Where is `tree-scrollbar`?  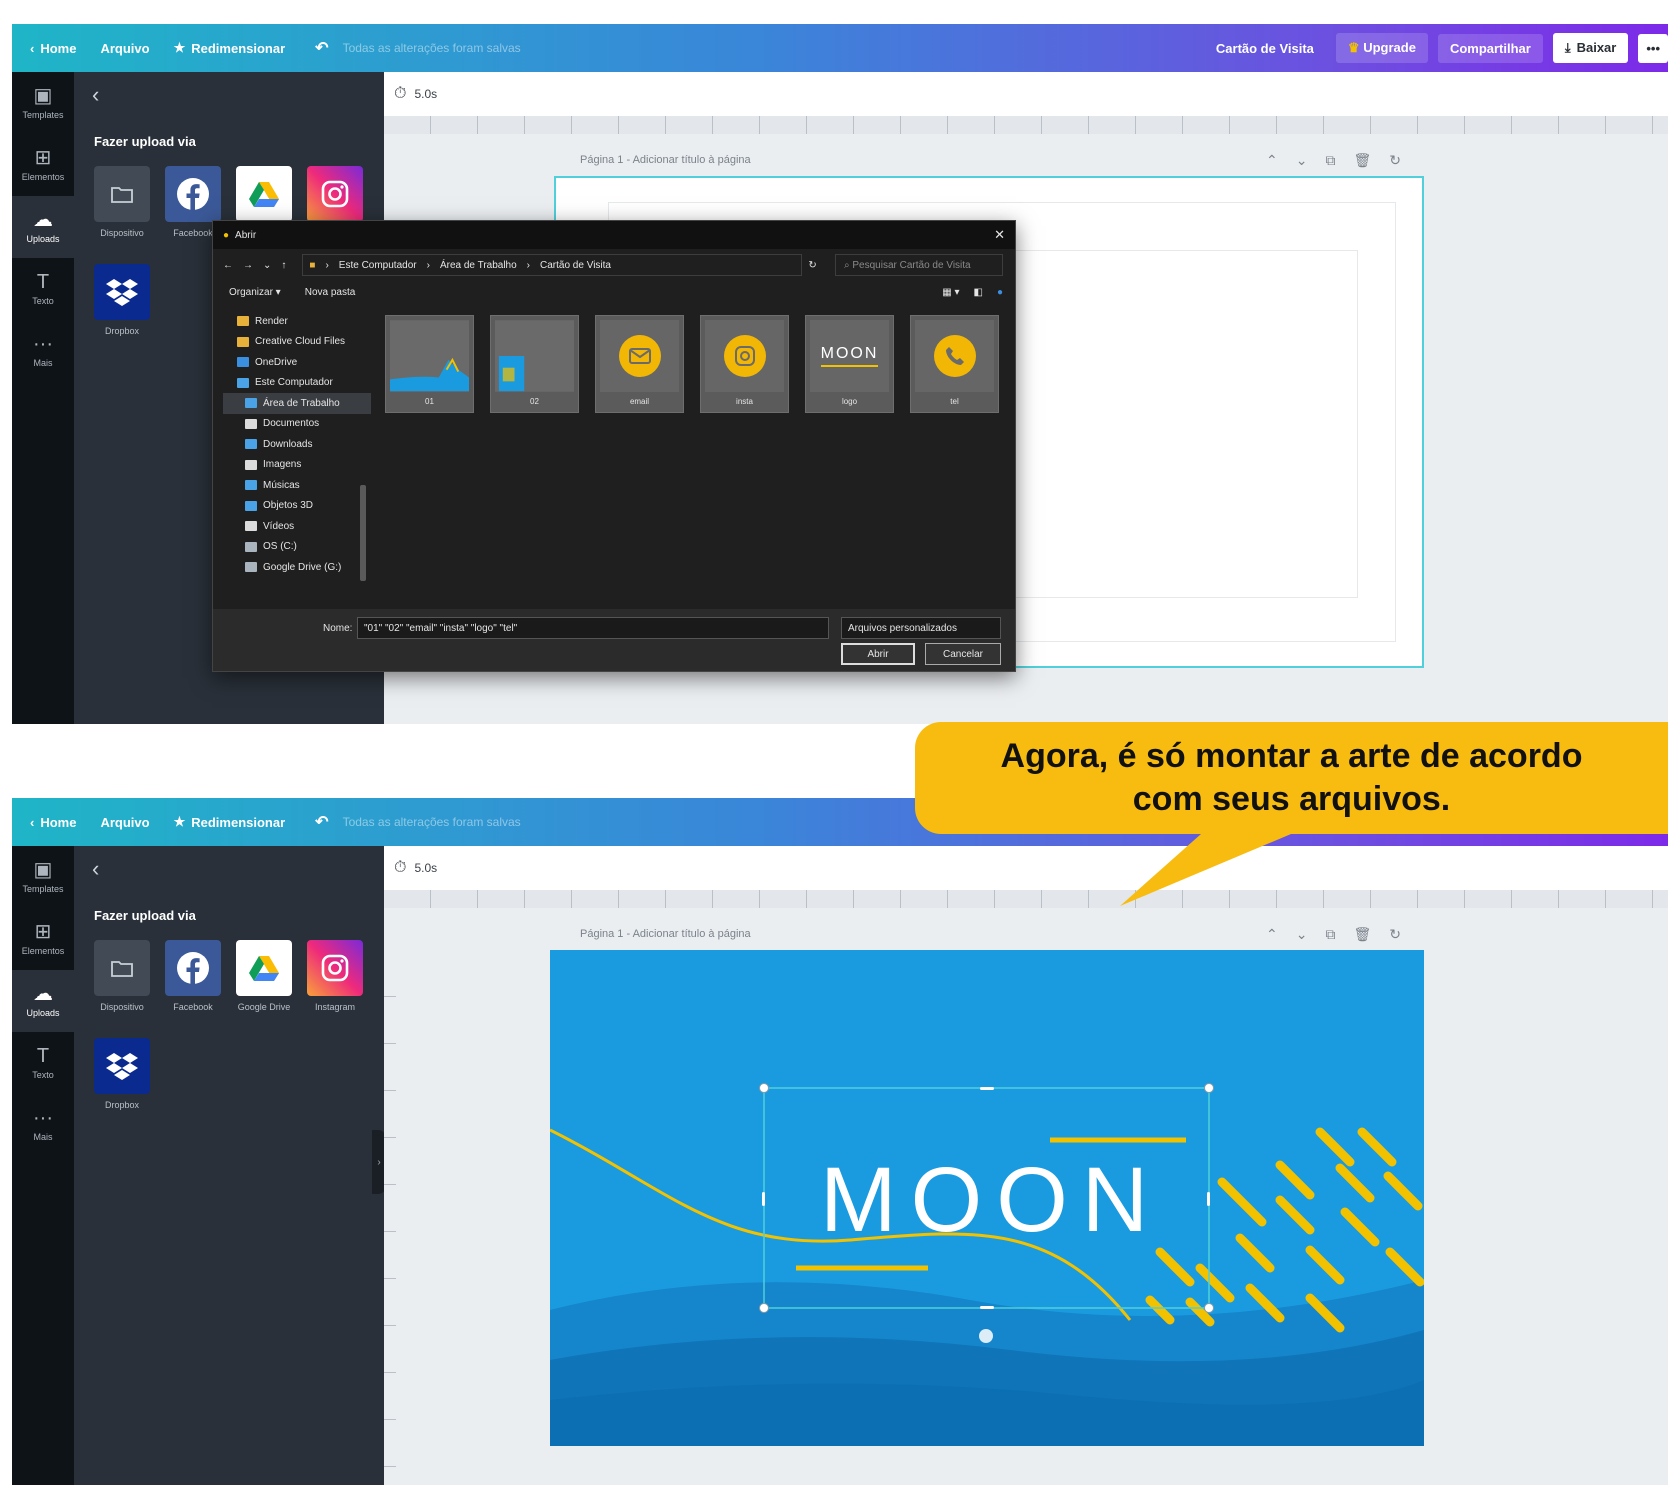 tree-scrollbar is located at coordinates (363, 458).